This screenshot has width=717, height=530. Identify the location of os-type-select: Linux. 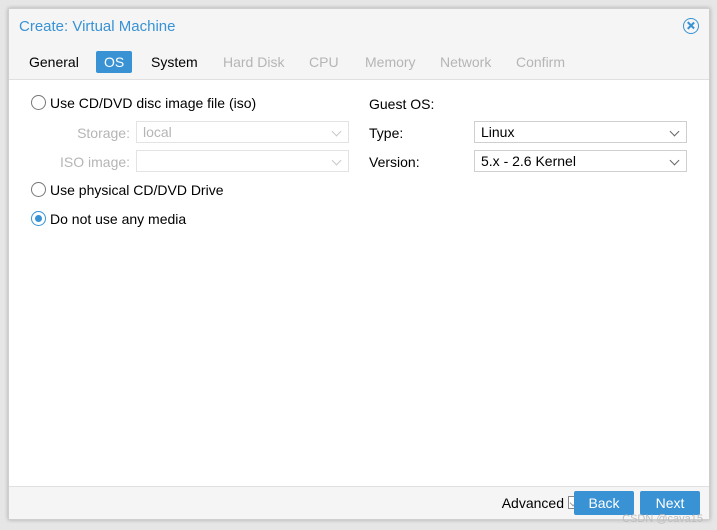
(580, 132).